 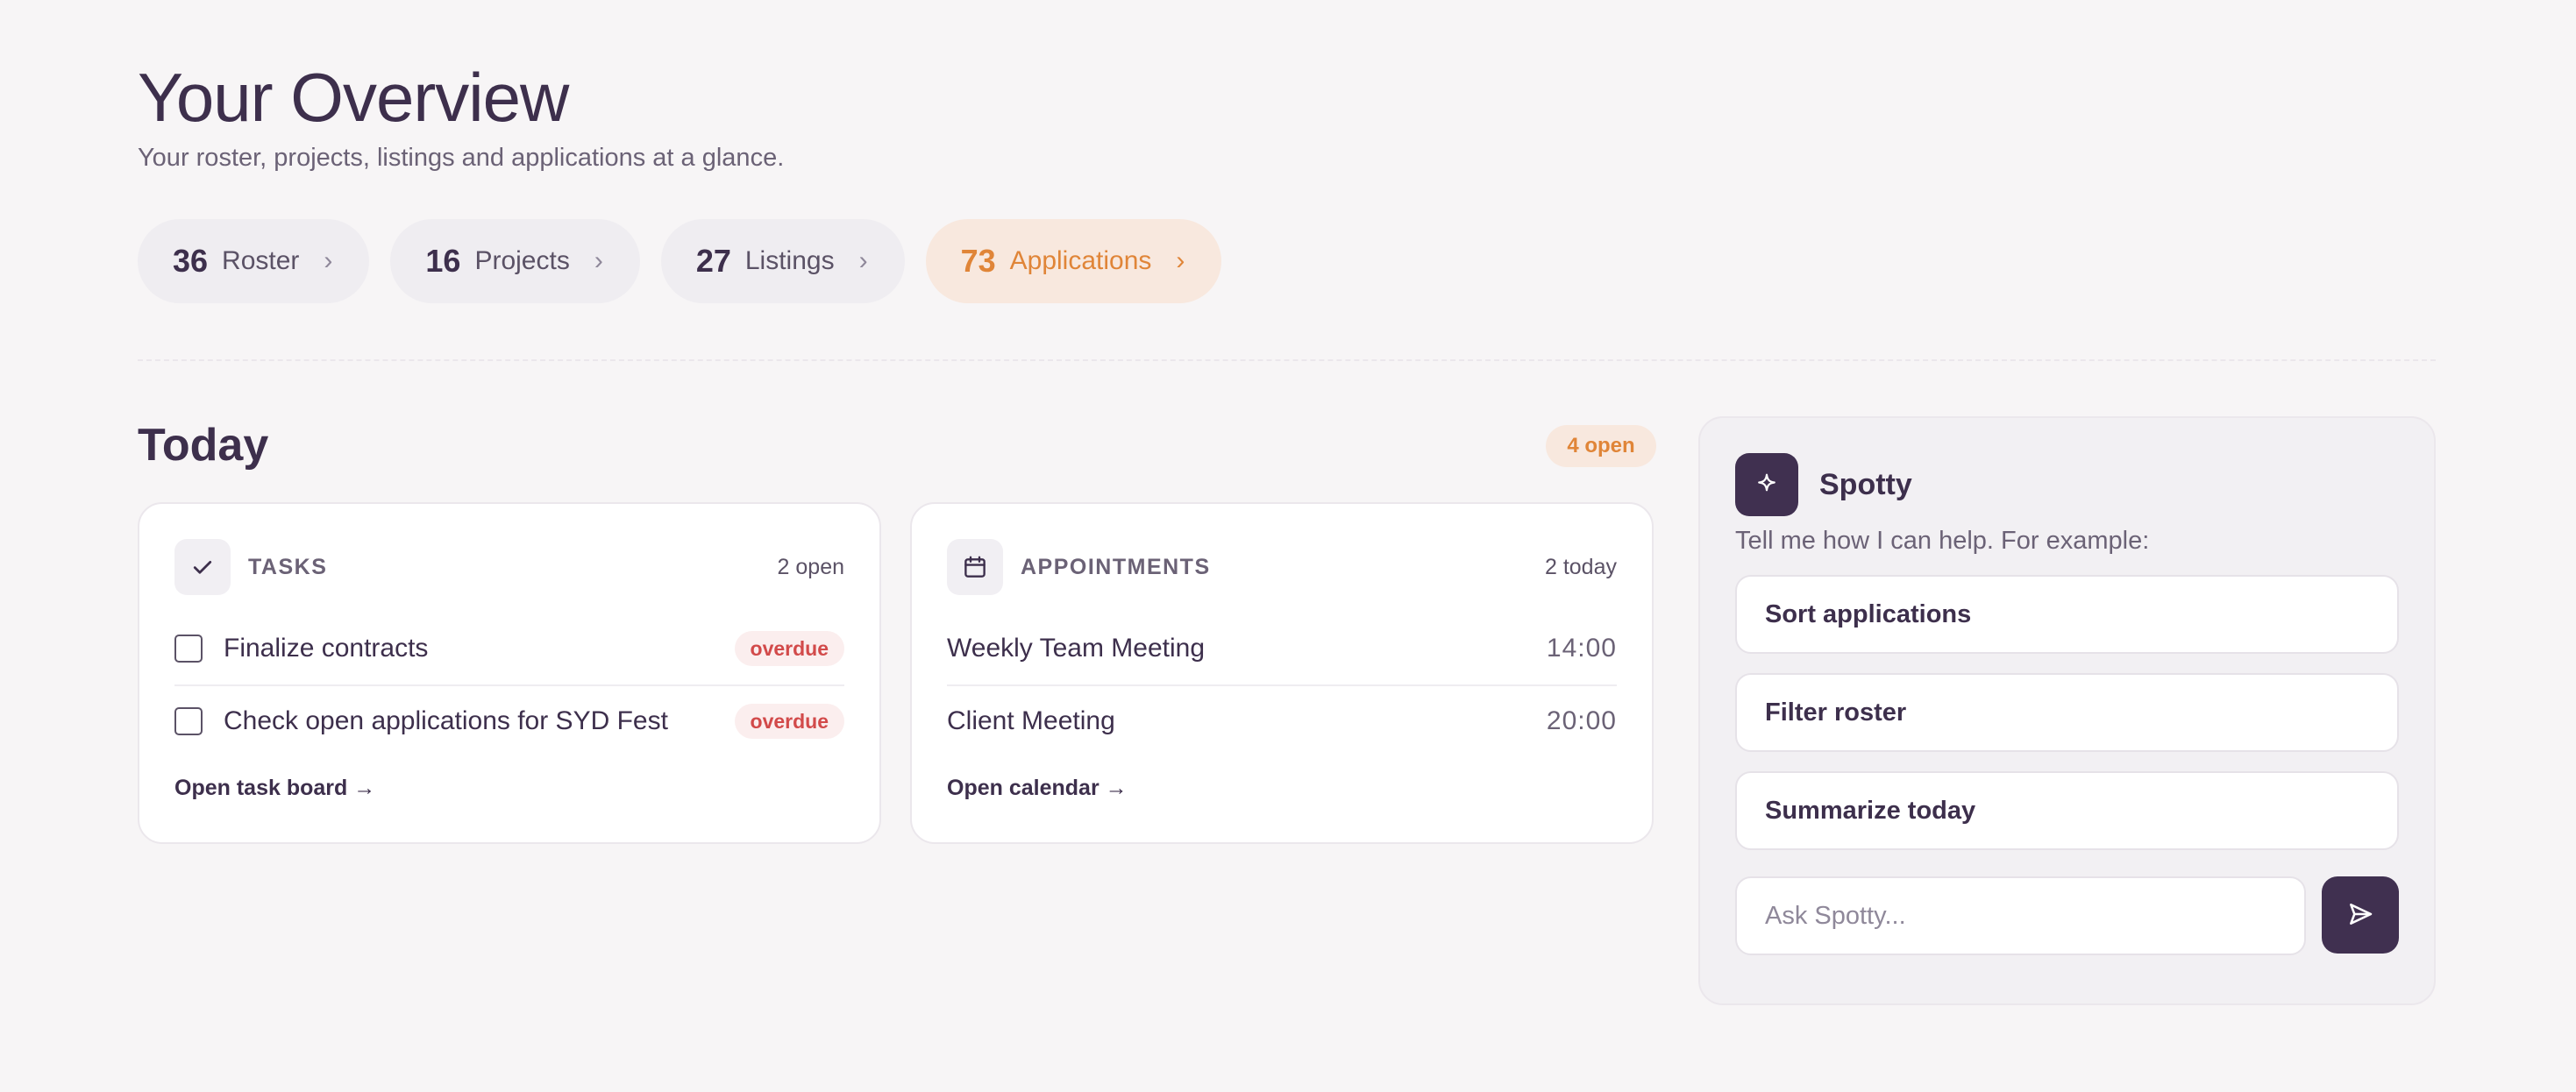 What do you see at coordinates (2020, 915) in the screenshot?
I see `ask-spotty-input` at bounding box center [2020, 915].